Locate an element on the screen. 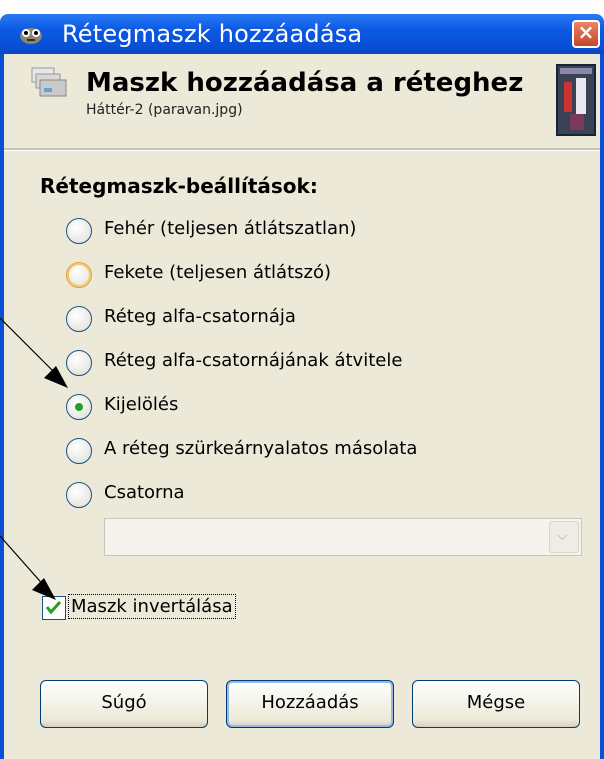  radio-alpha is located at coordinates (79, 319).